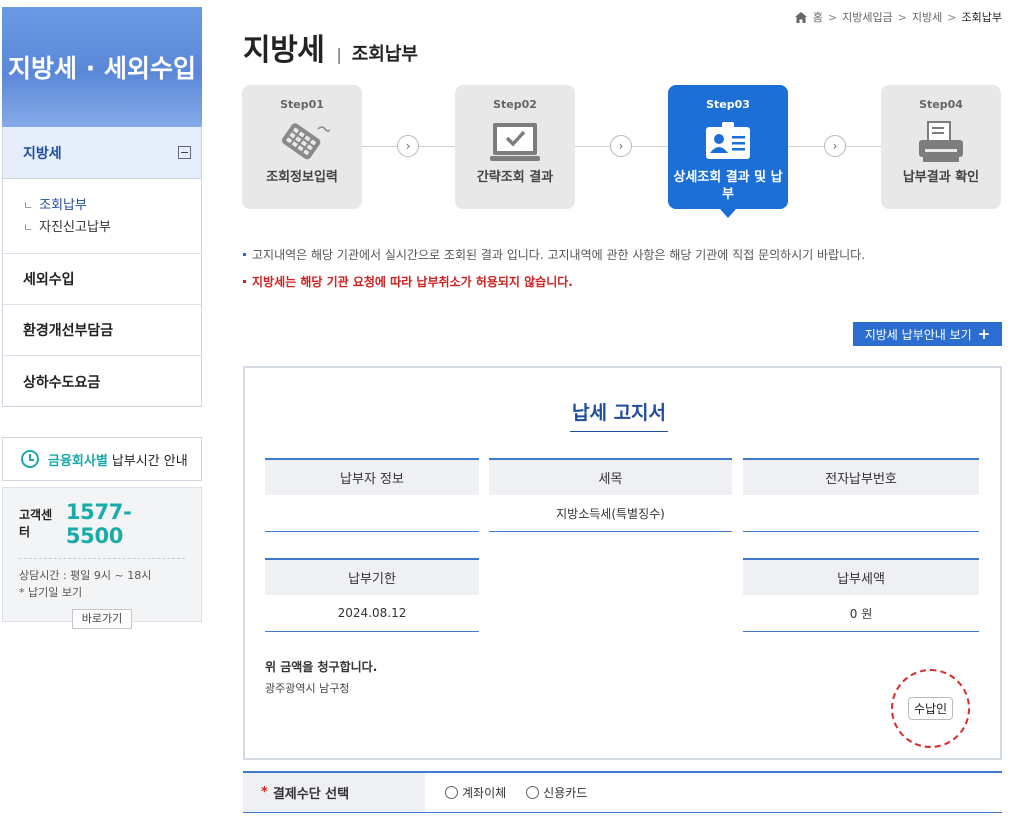 The image size is (1017, 828). I want to click on due-date-link: * 납기일 보기, so click(102, 592).